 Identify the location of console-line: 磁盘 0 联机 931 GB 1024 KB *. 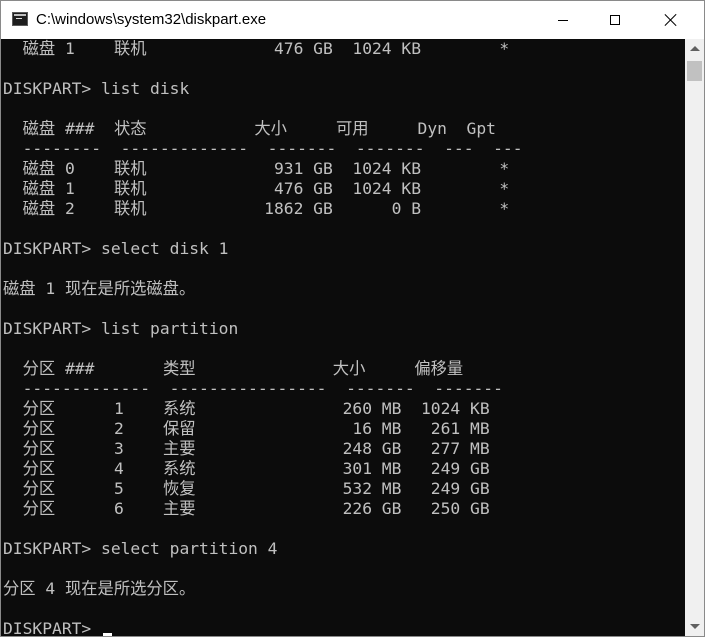
(256, 168).